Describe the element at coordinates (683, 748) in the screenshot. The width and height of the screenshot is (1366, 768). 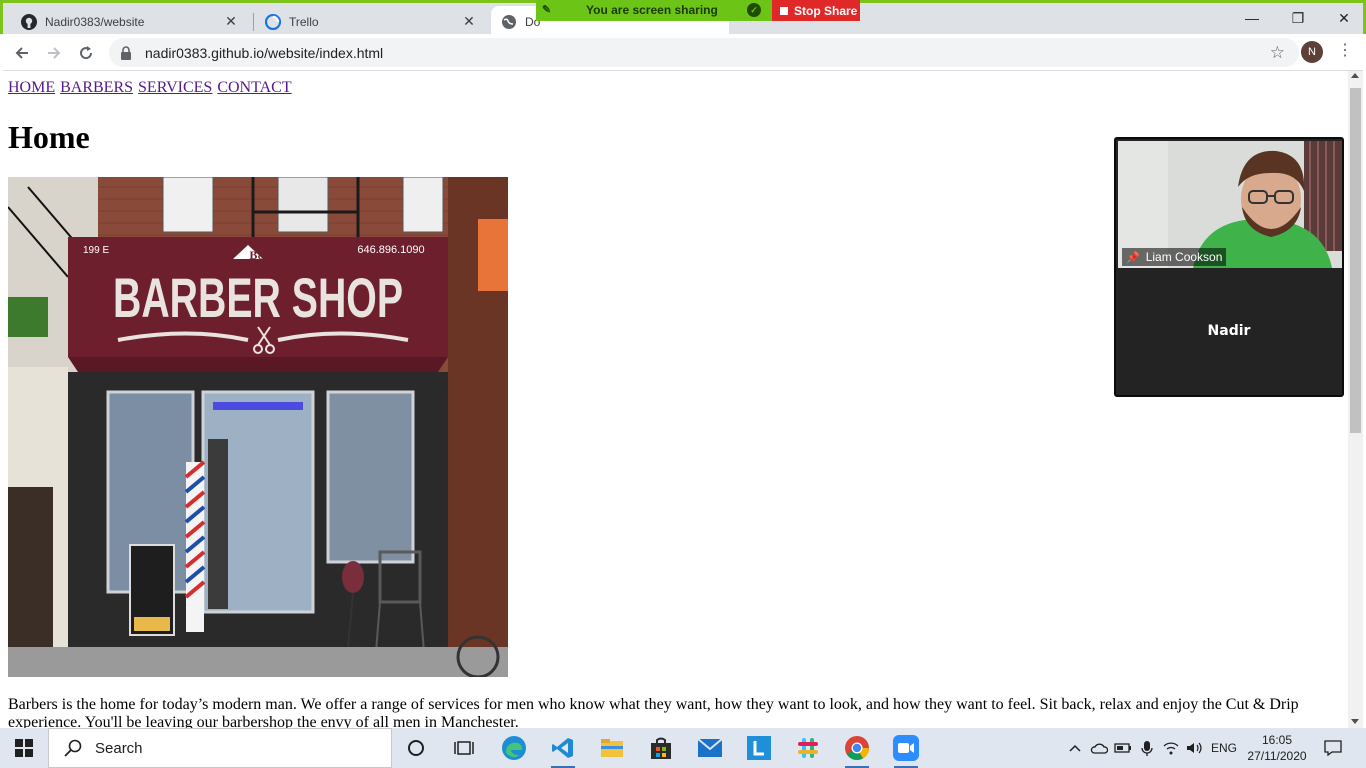
I see `windows-taskbar: Search ENG 16:05 27/11/2020` at that location.